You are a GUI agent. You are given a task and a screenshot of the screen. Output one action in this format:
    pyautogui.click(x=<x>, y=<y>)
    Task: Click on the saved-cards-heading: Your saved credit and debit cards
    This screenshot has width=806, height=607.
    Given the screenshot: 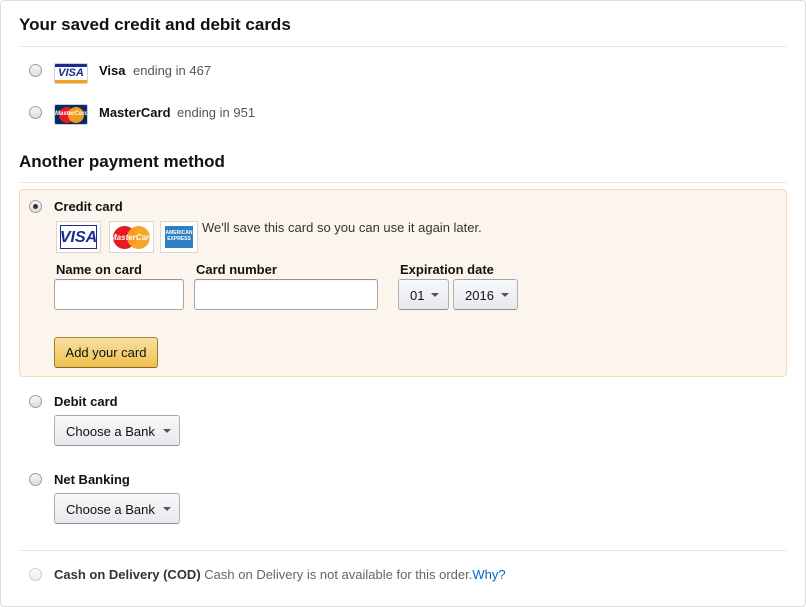 What is the action you would take?
    pyautogui.click(x=155, y=24)
    